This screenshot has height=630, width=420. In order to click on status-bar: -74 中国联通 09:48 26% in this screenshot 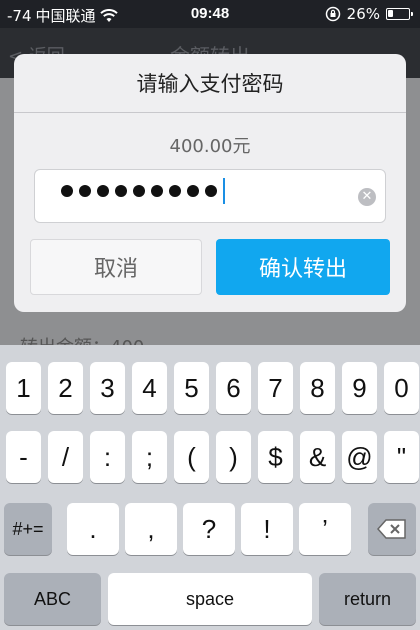, I will do `click(210, 14)`.